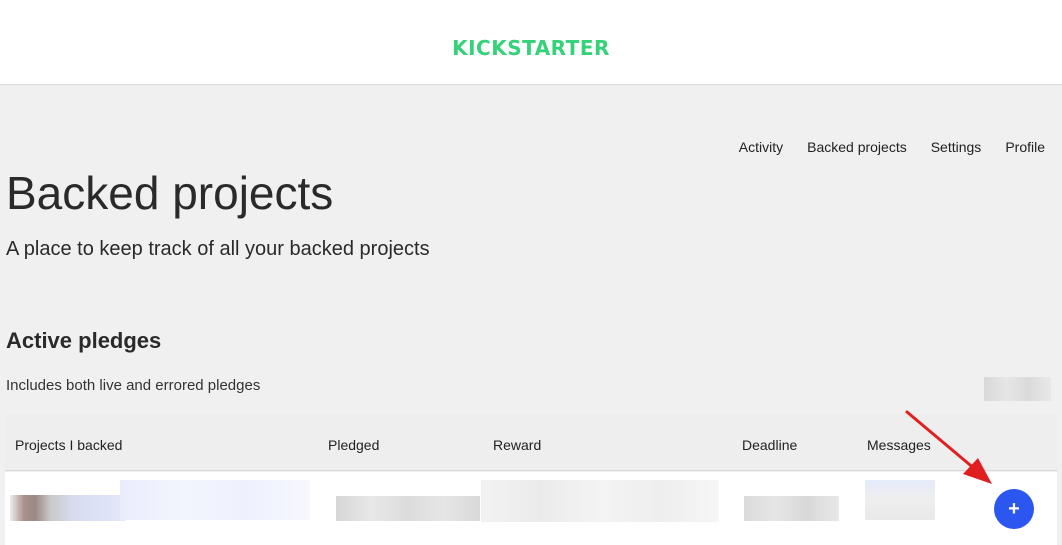 The height and width of the screenshot is (545, 1062). I want to click on kickstarter-logo: KICKSTARTER, so click(531, 48).